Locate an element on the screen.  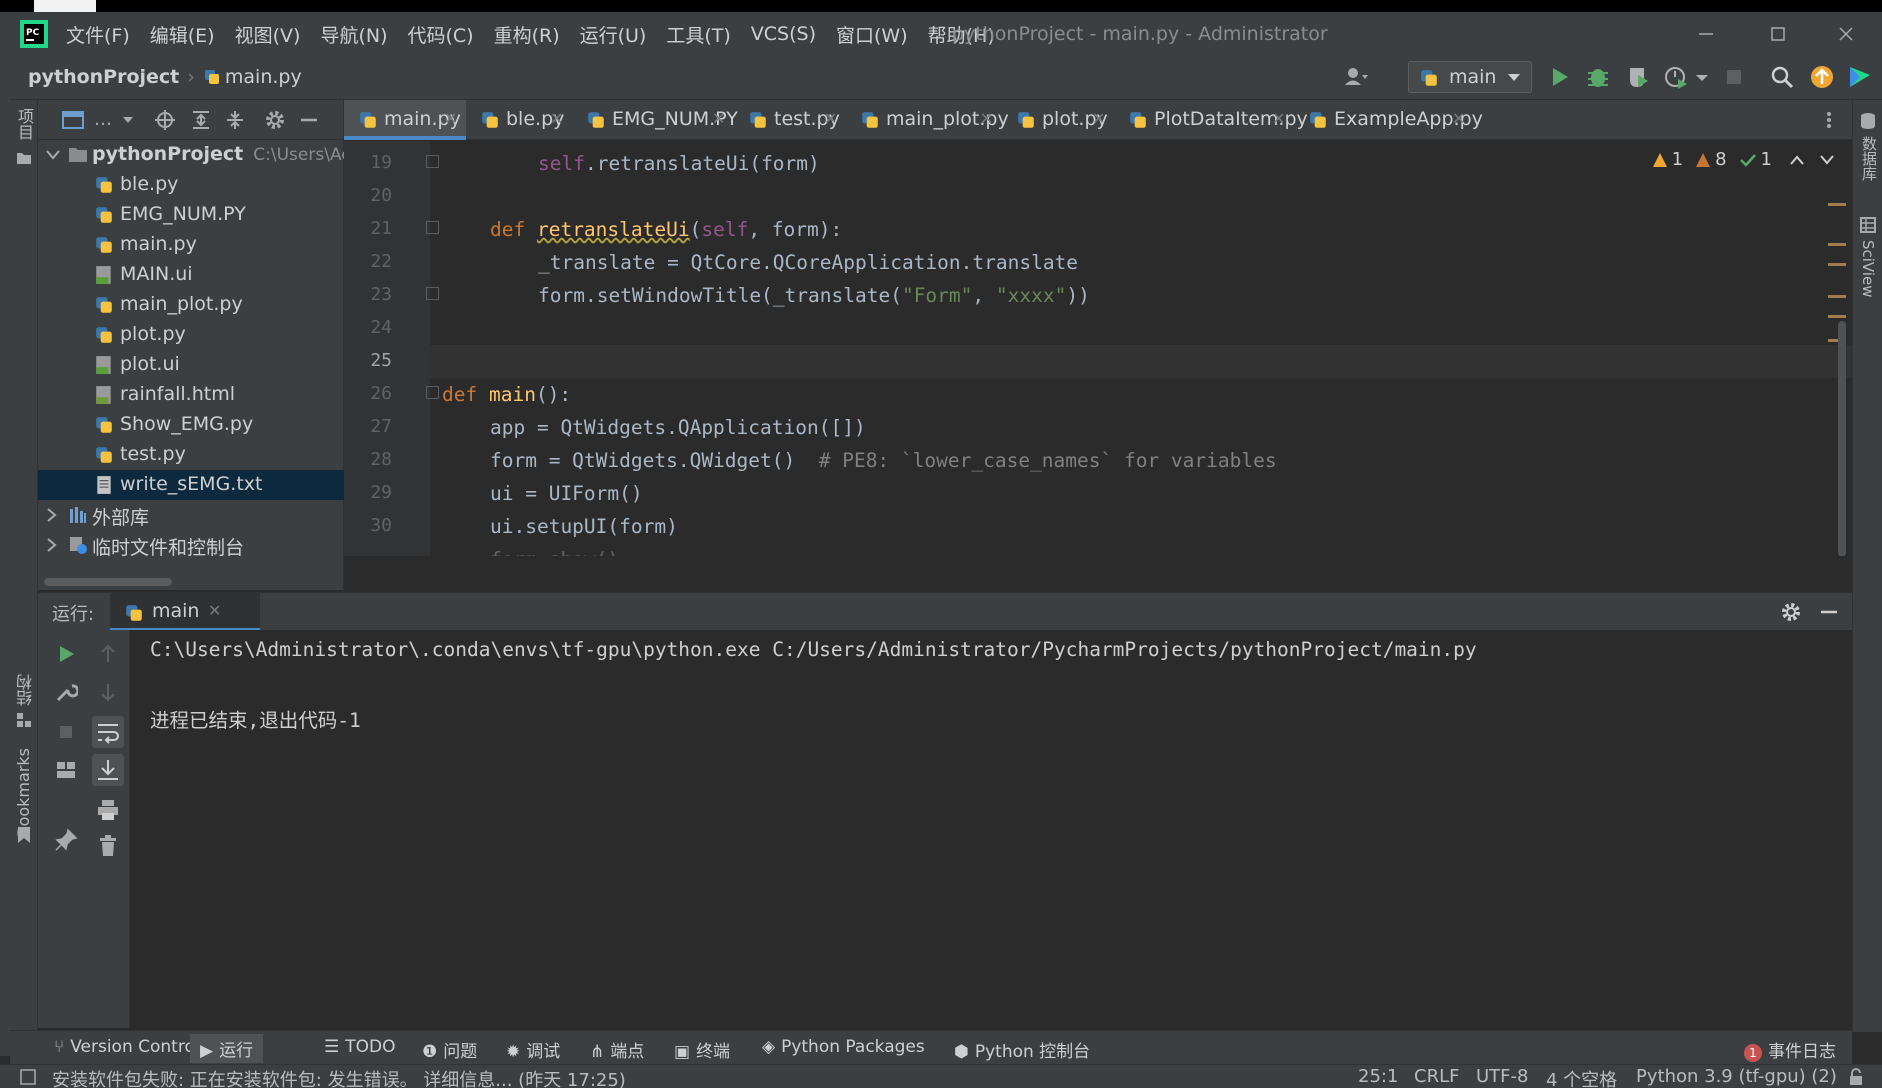
breadcrumb-file: main.py is located at coordinates (263, 77).